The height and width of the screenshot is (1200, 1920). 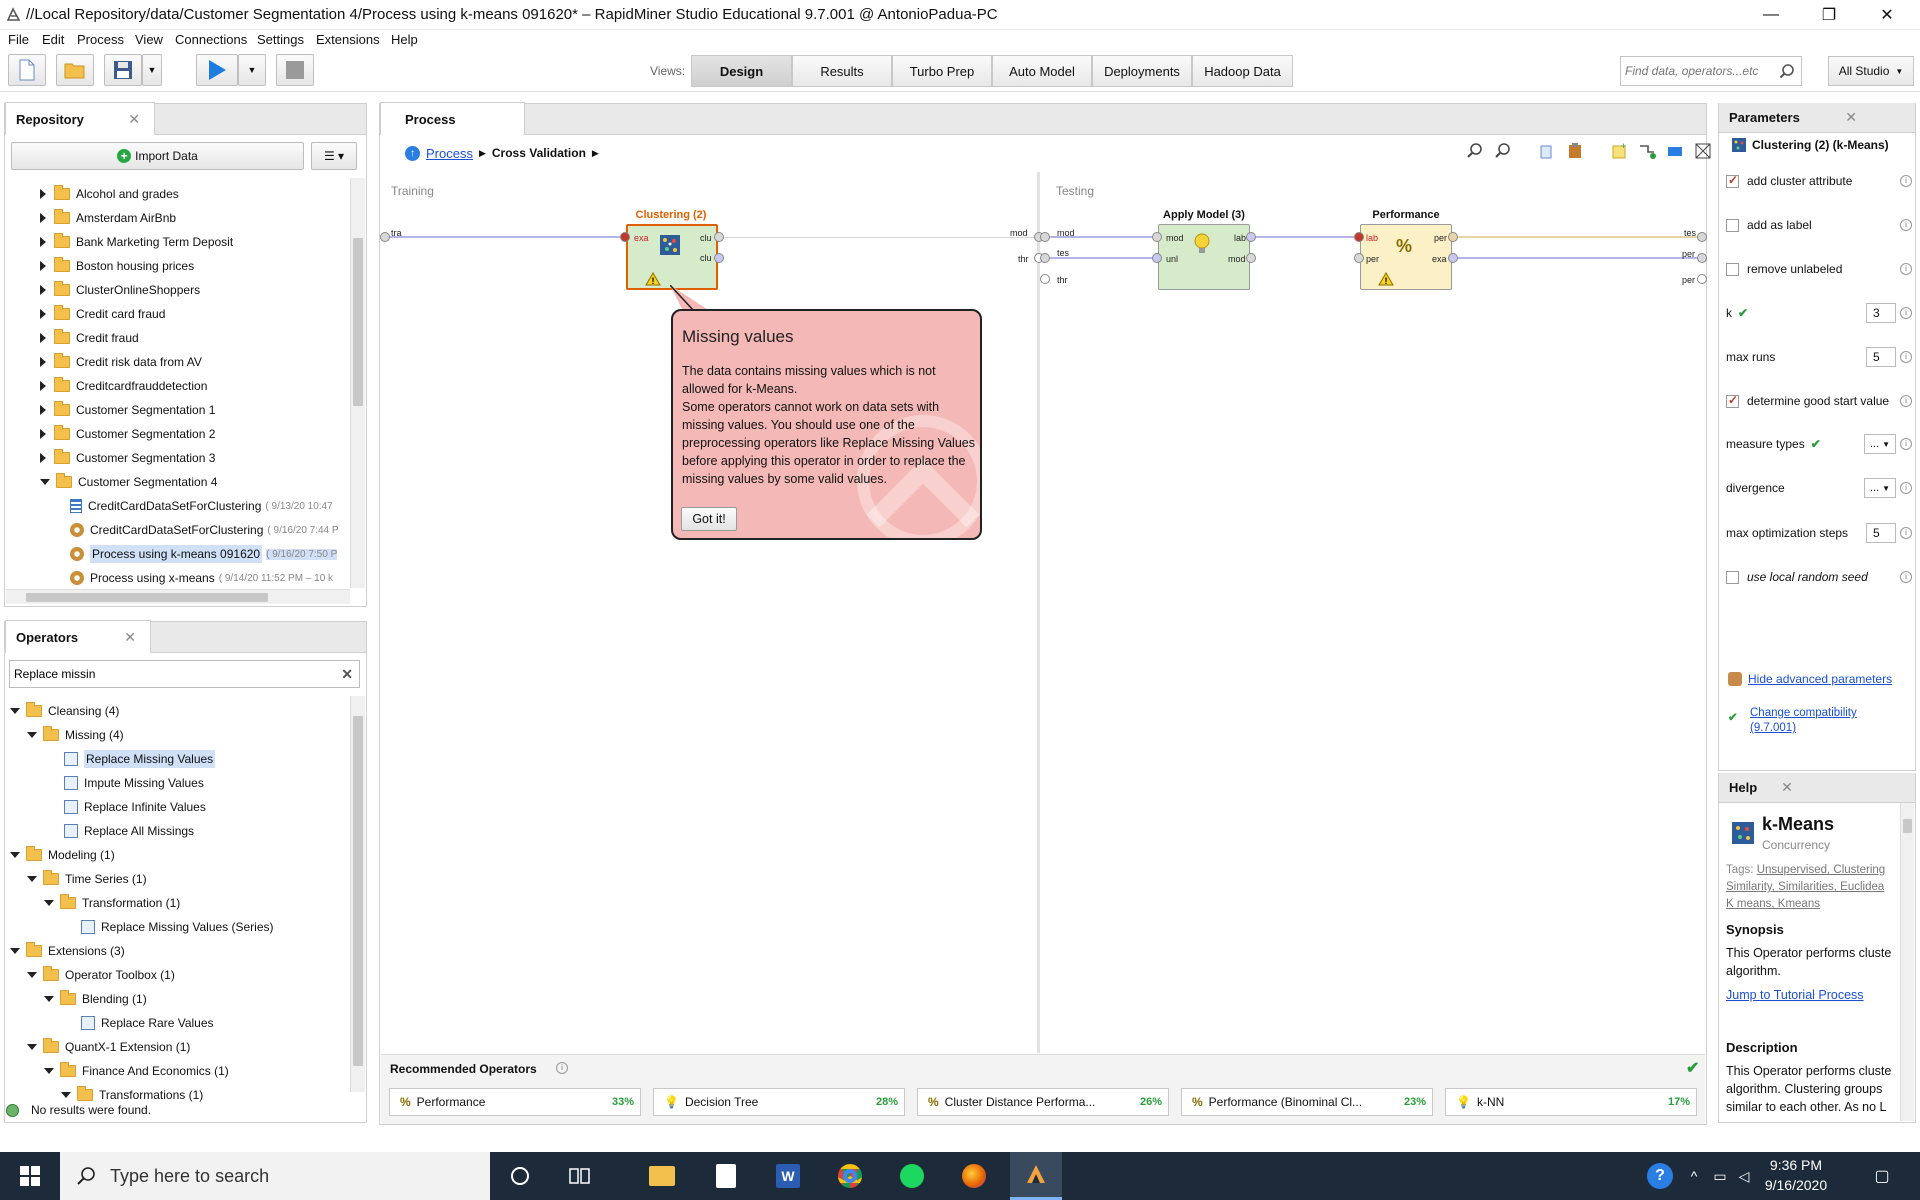 I want to click on operator-group: Missing (4), so click(x=75, y=735).